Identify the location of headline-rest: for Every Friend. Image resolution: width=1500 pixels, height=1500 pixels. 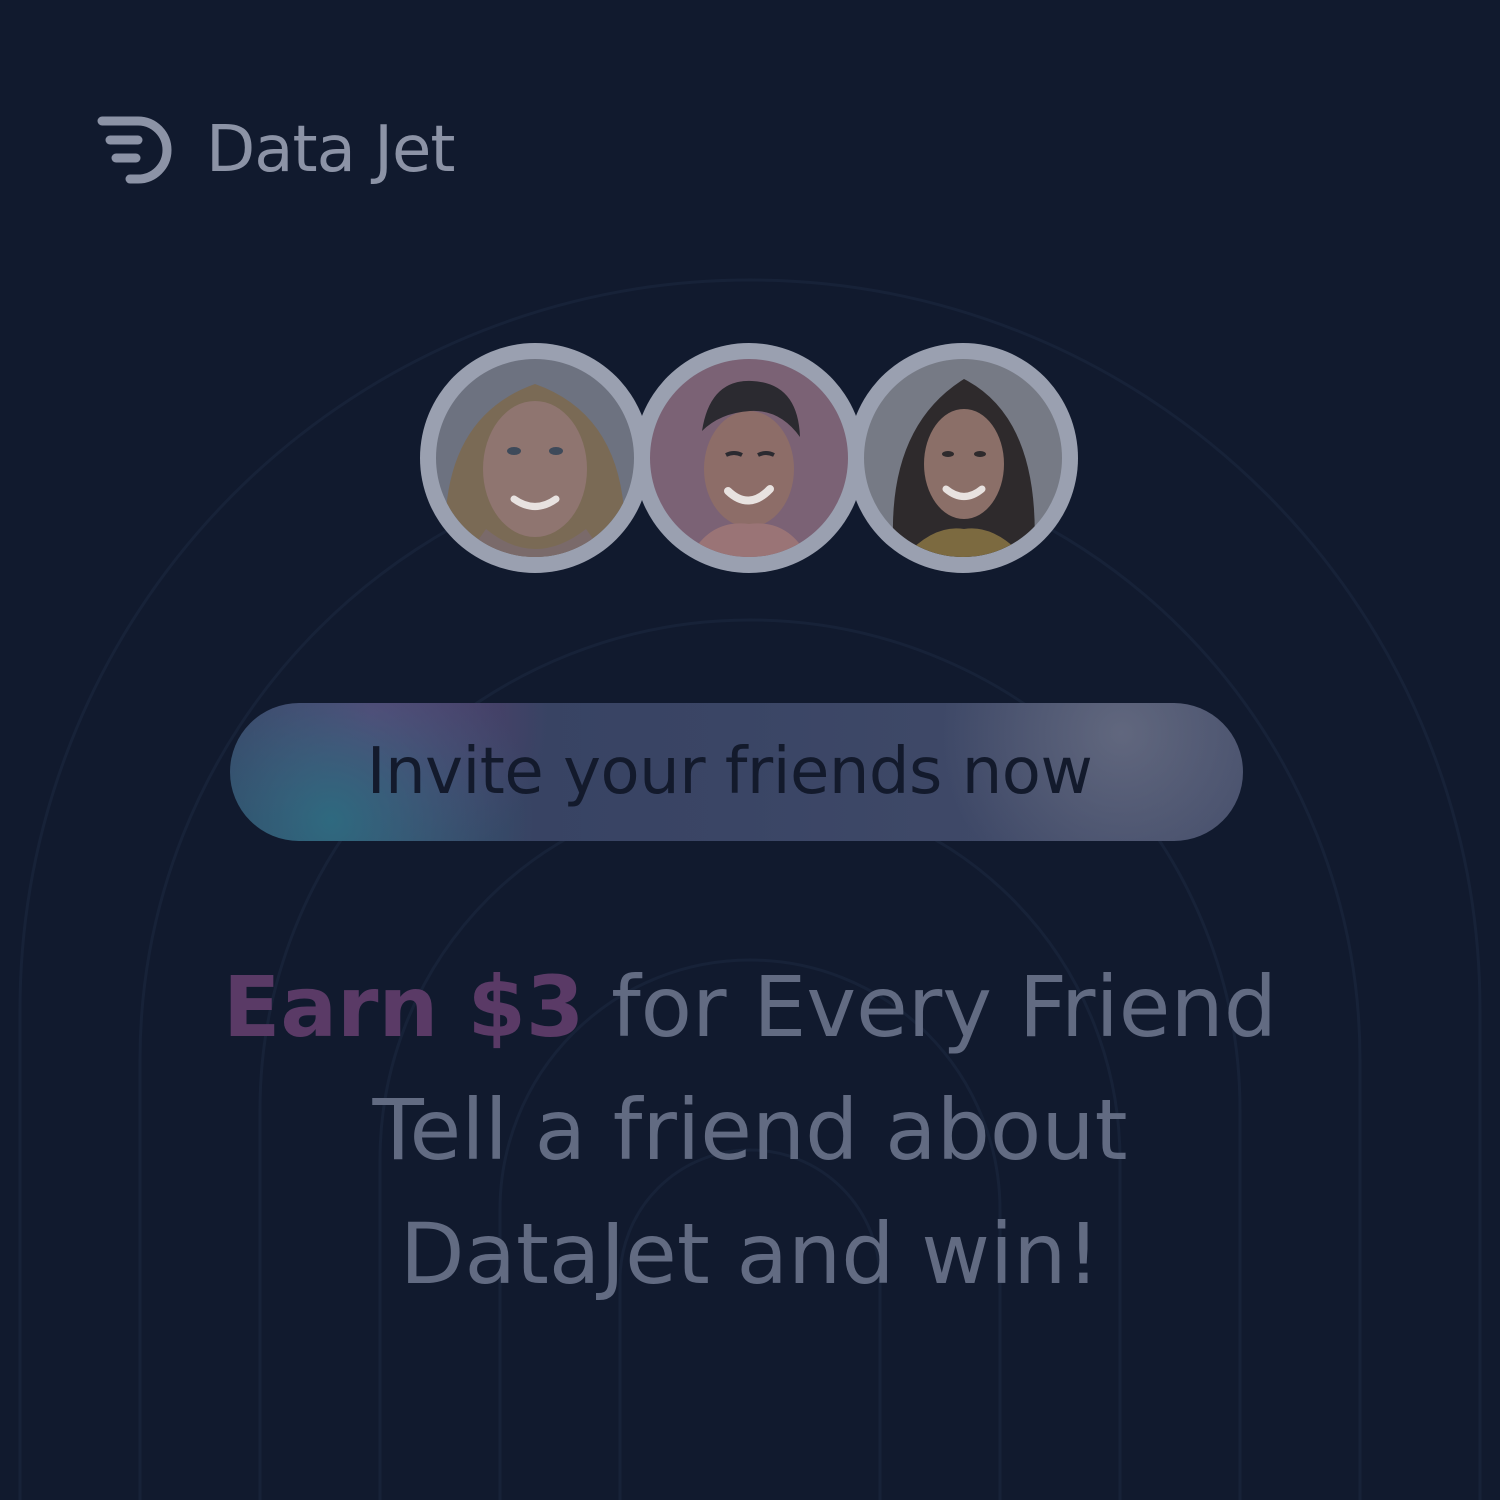
(931, 1007).